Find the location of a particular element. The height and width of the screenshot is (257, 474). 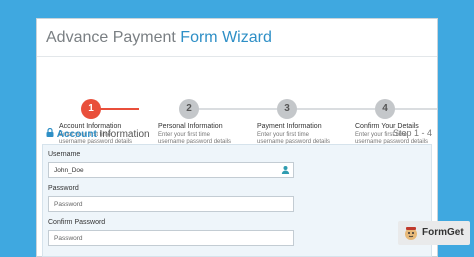

confirm-password-placeholder: Password is located at coordinates (68, 238).